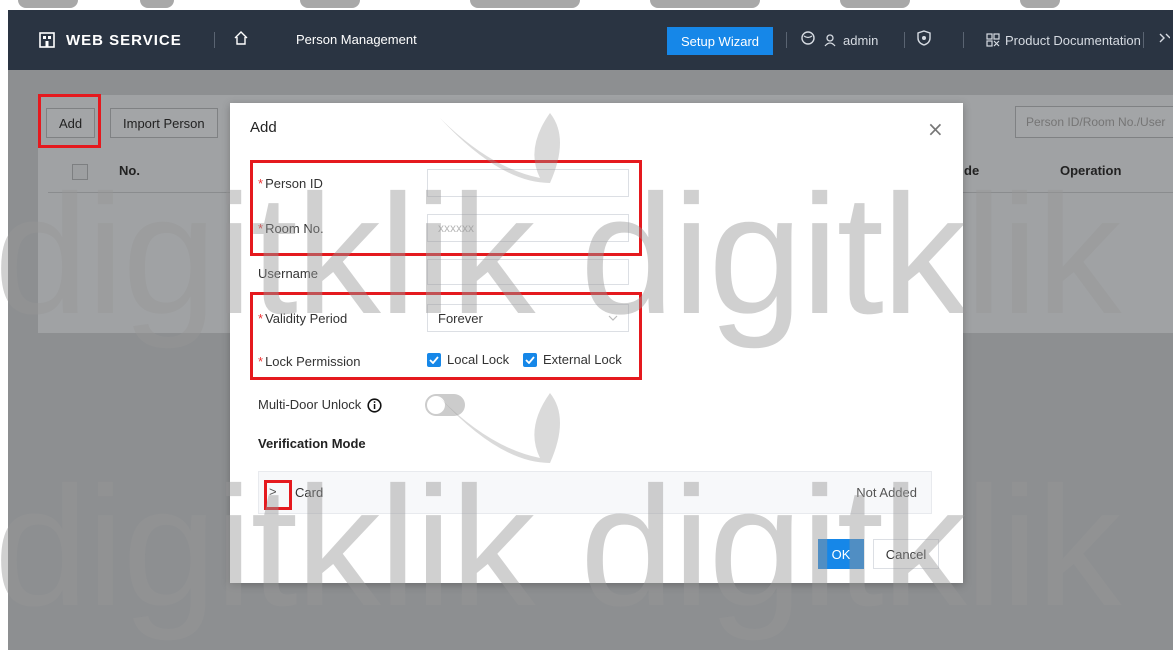 The image size is (1173, 650). Describe the element at coordinates (861, 40) in the screenshot. I see `user-name: admin` at that location.